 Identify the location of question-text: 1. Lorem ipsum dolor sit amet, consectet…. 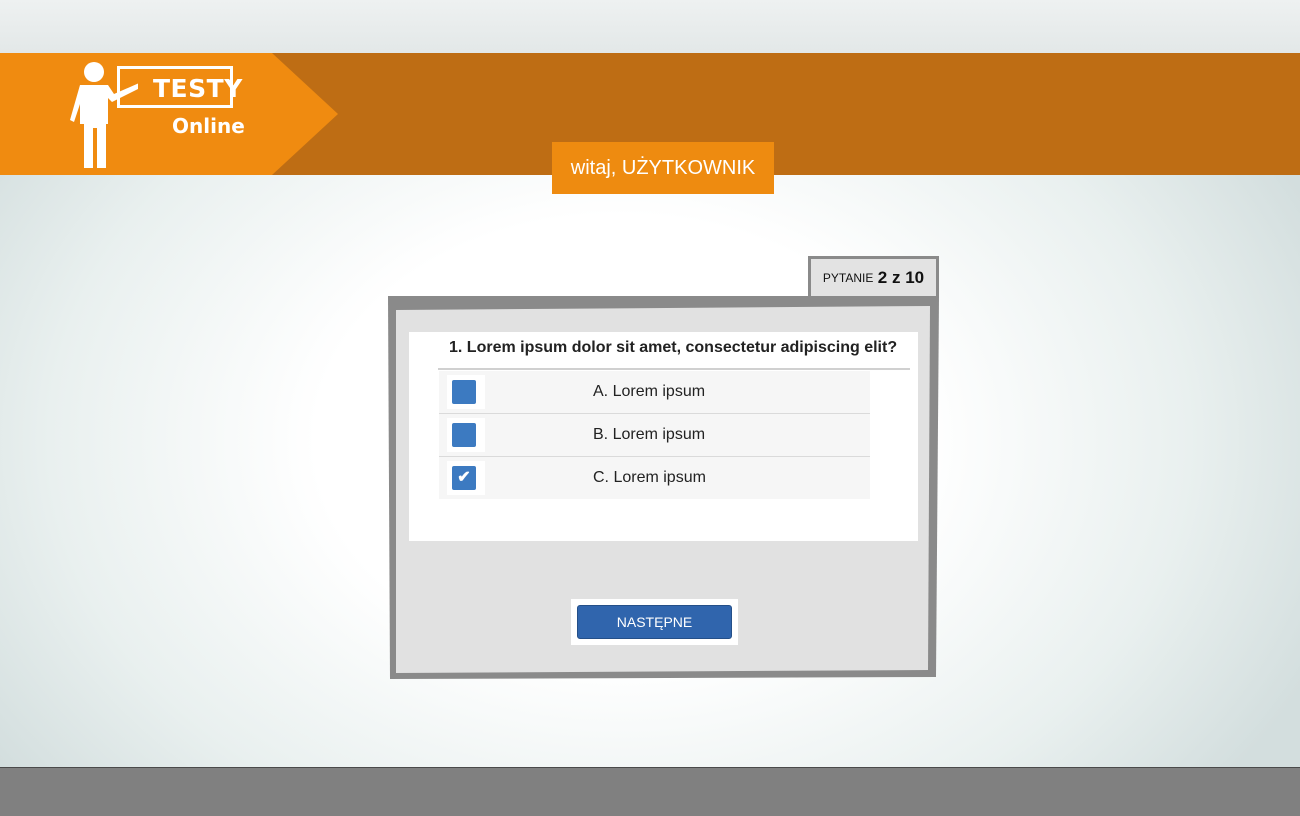
(673, 347).